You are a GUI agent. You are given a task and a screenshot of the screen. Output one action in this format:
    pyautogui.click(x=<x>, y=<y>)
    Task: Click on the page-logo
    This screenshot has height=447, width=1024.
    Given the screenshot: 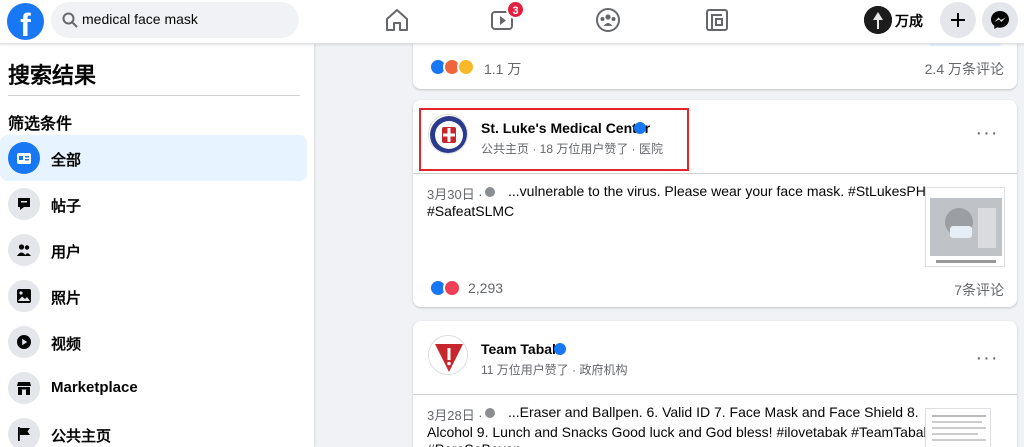 What is the action you would take?
    pyautogui.click(x=448, y=355)
    